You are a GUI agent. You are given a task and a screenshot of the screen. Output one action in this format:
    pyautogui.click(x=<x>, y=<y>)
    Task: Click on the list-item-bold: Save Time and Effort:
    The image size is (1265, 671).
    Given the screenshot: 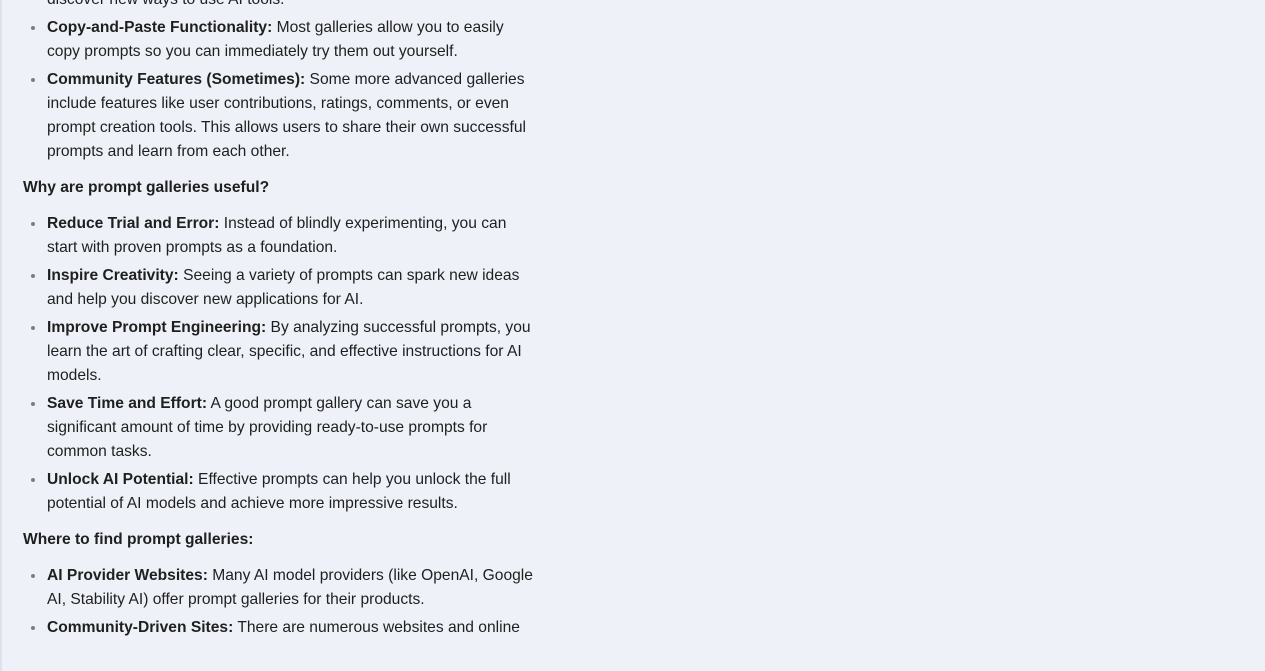 What is the action you would take?
    pyautogui.click(x=127, y=403)
    